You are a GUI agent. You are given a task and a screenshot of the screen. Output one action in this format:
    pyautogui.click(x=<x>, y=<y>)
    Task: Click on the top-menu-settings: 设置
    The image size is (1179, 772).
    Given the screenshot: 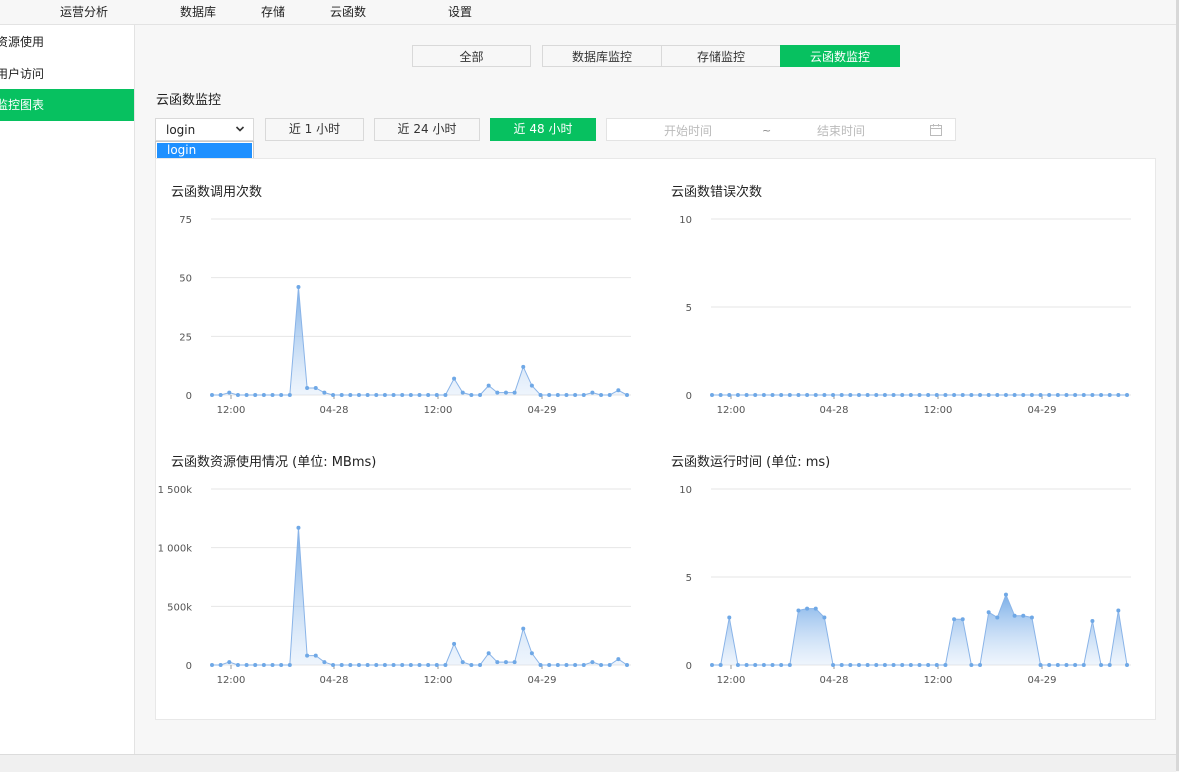 What is the action you would take?
    pyautogui.click(x=460, y=11)
    